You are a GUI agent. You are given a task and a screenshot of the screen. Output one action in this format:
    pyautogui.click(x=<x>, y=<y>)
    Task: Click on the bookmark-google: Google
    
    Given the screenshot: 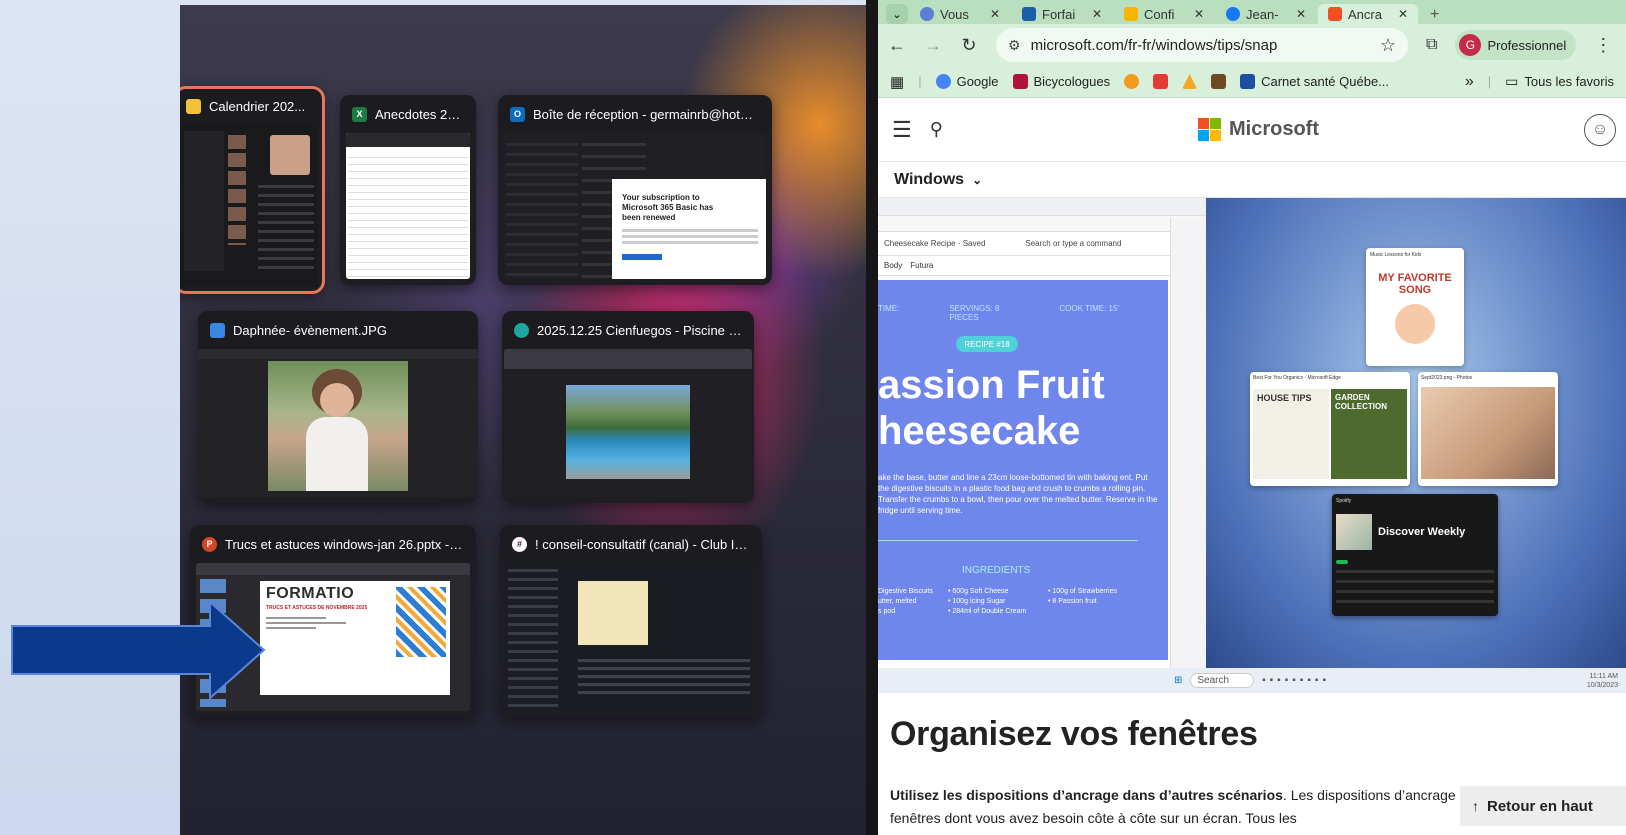 What is the action you would take?
    pyautogui.click(x=967, y=81)
    